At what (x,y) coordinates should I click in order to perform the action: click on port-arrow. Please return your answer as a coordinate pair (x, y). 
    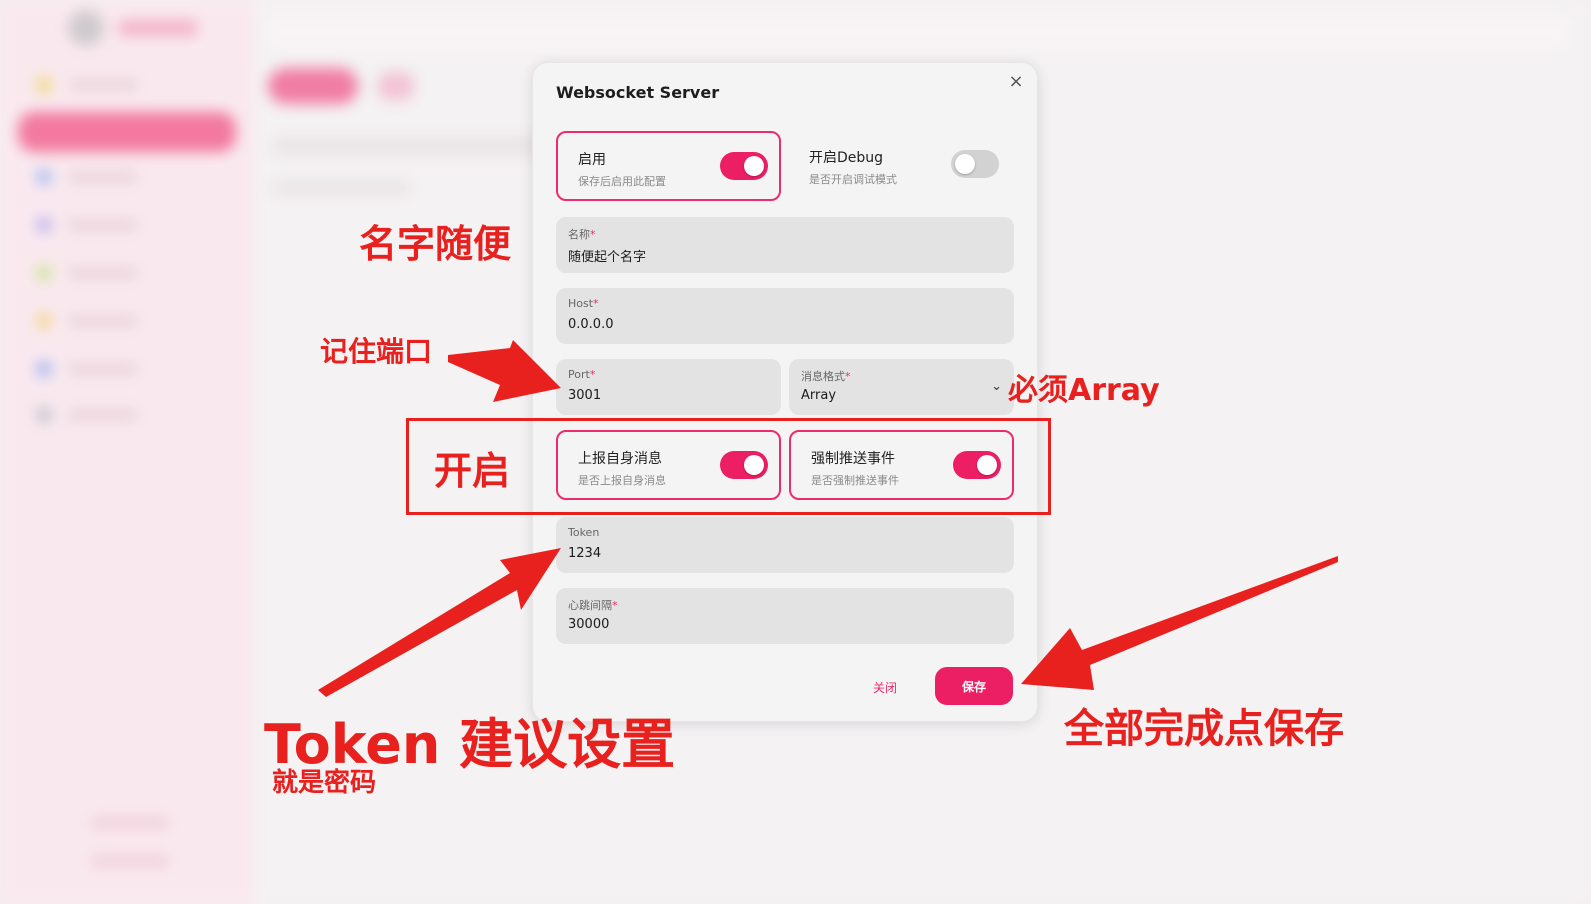
    Looking at the image, I should click on (504, 371).